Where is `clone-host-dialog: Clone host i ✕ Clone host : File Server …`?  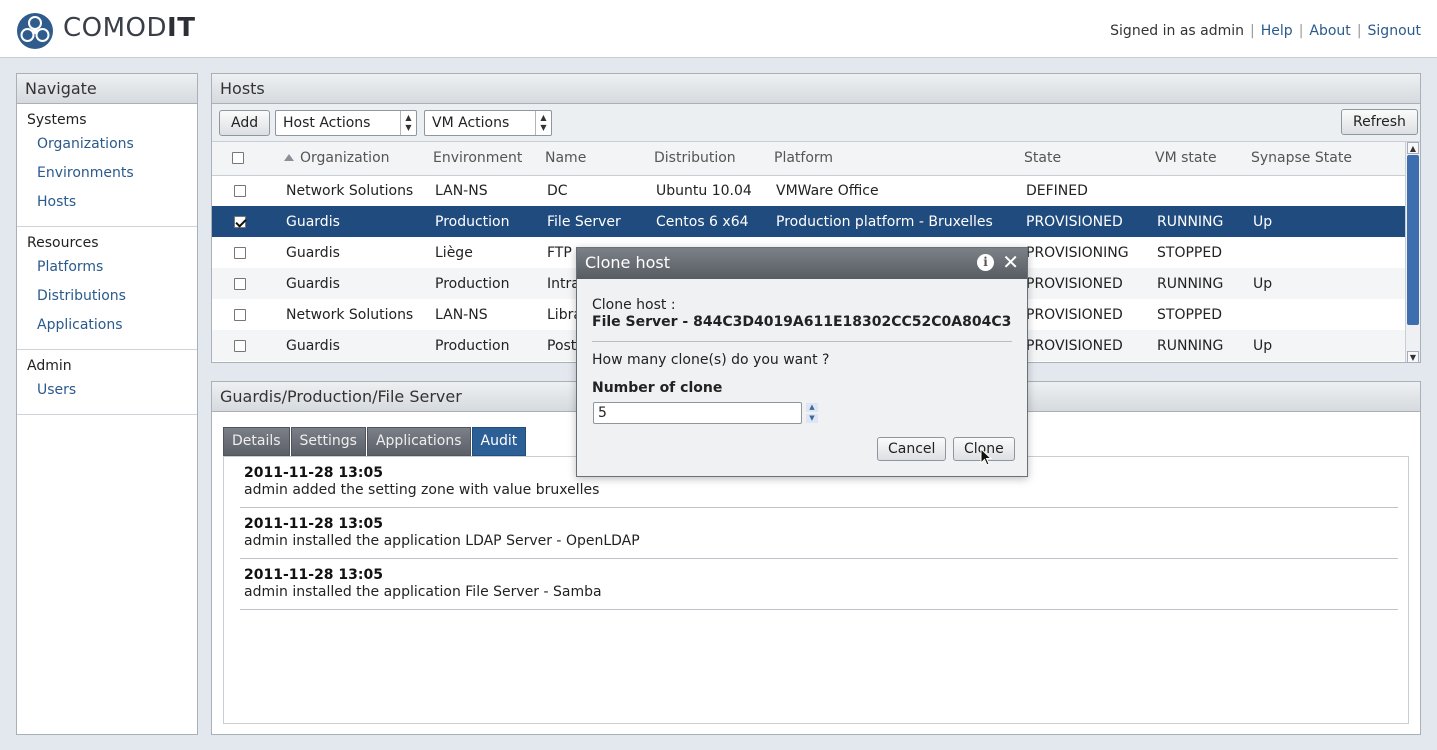 clone-host-dialog: Clone host i ✕ Clone host : File Server … is located at coordinates (802, 362).